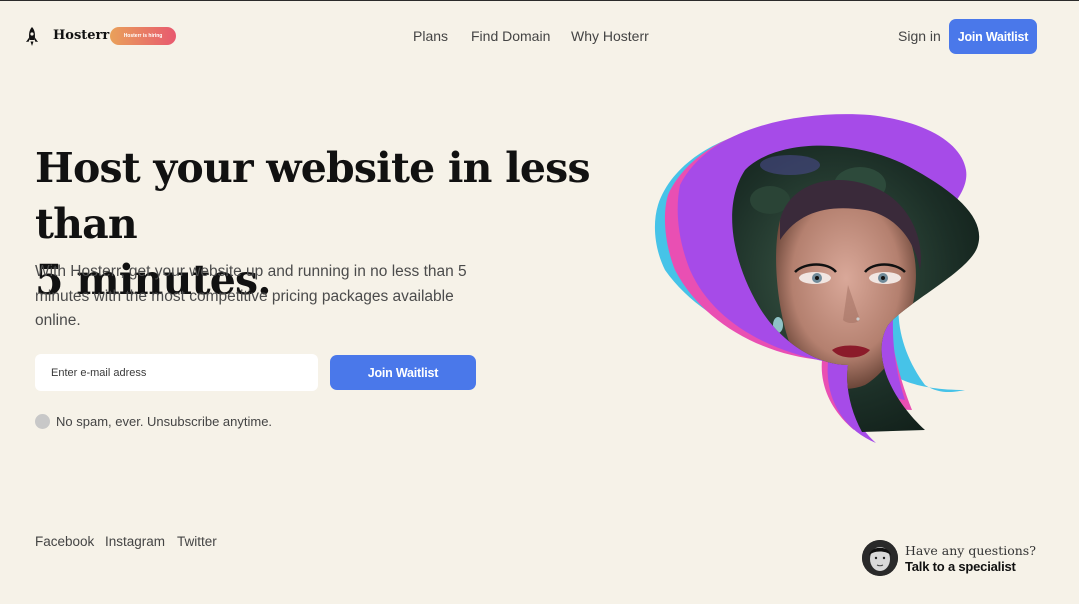  I want to click on specialist-avatar, so click(880, 558).